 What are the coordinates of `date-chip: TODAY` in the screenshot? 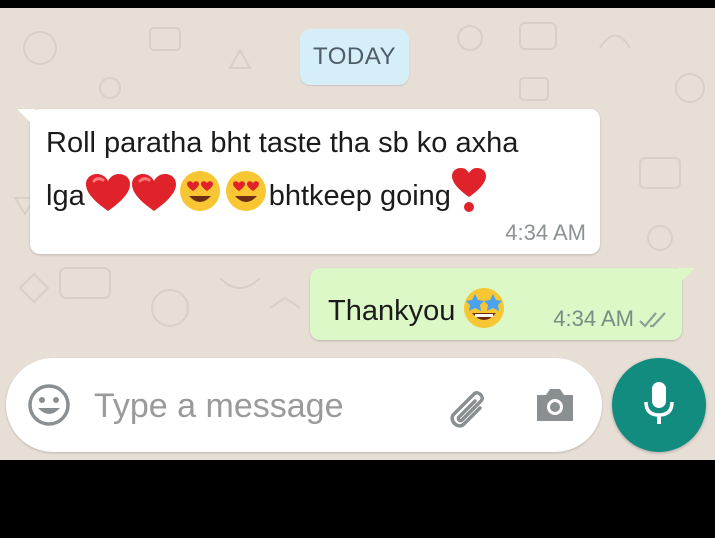 It's located at (354, 57).